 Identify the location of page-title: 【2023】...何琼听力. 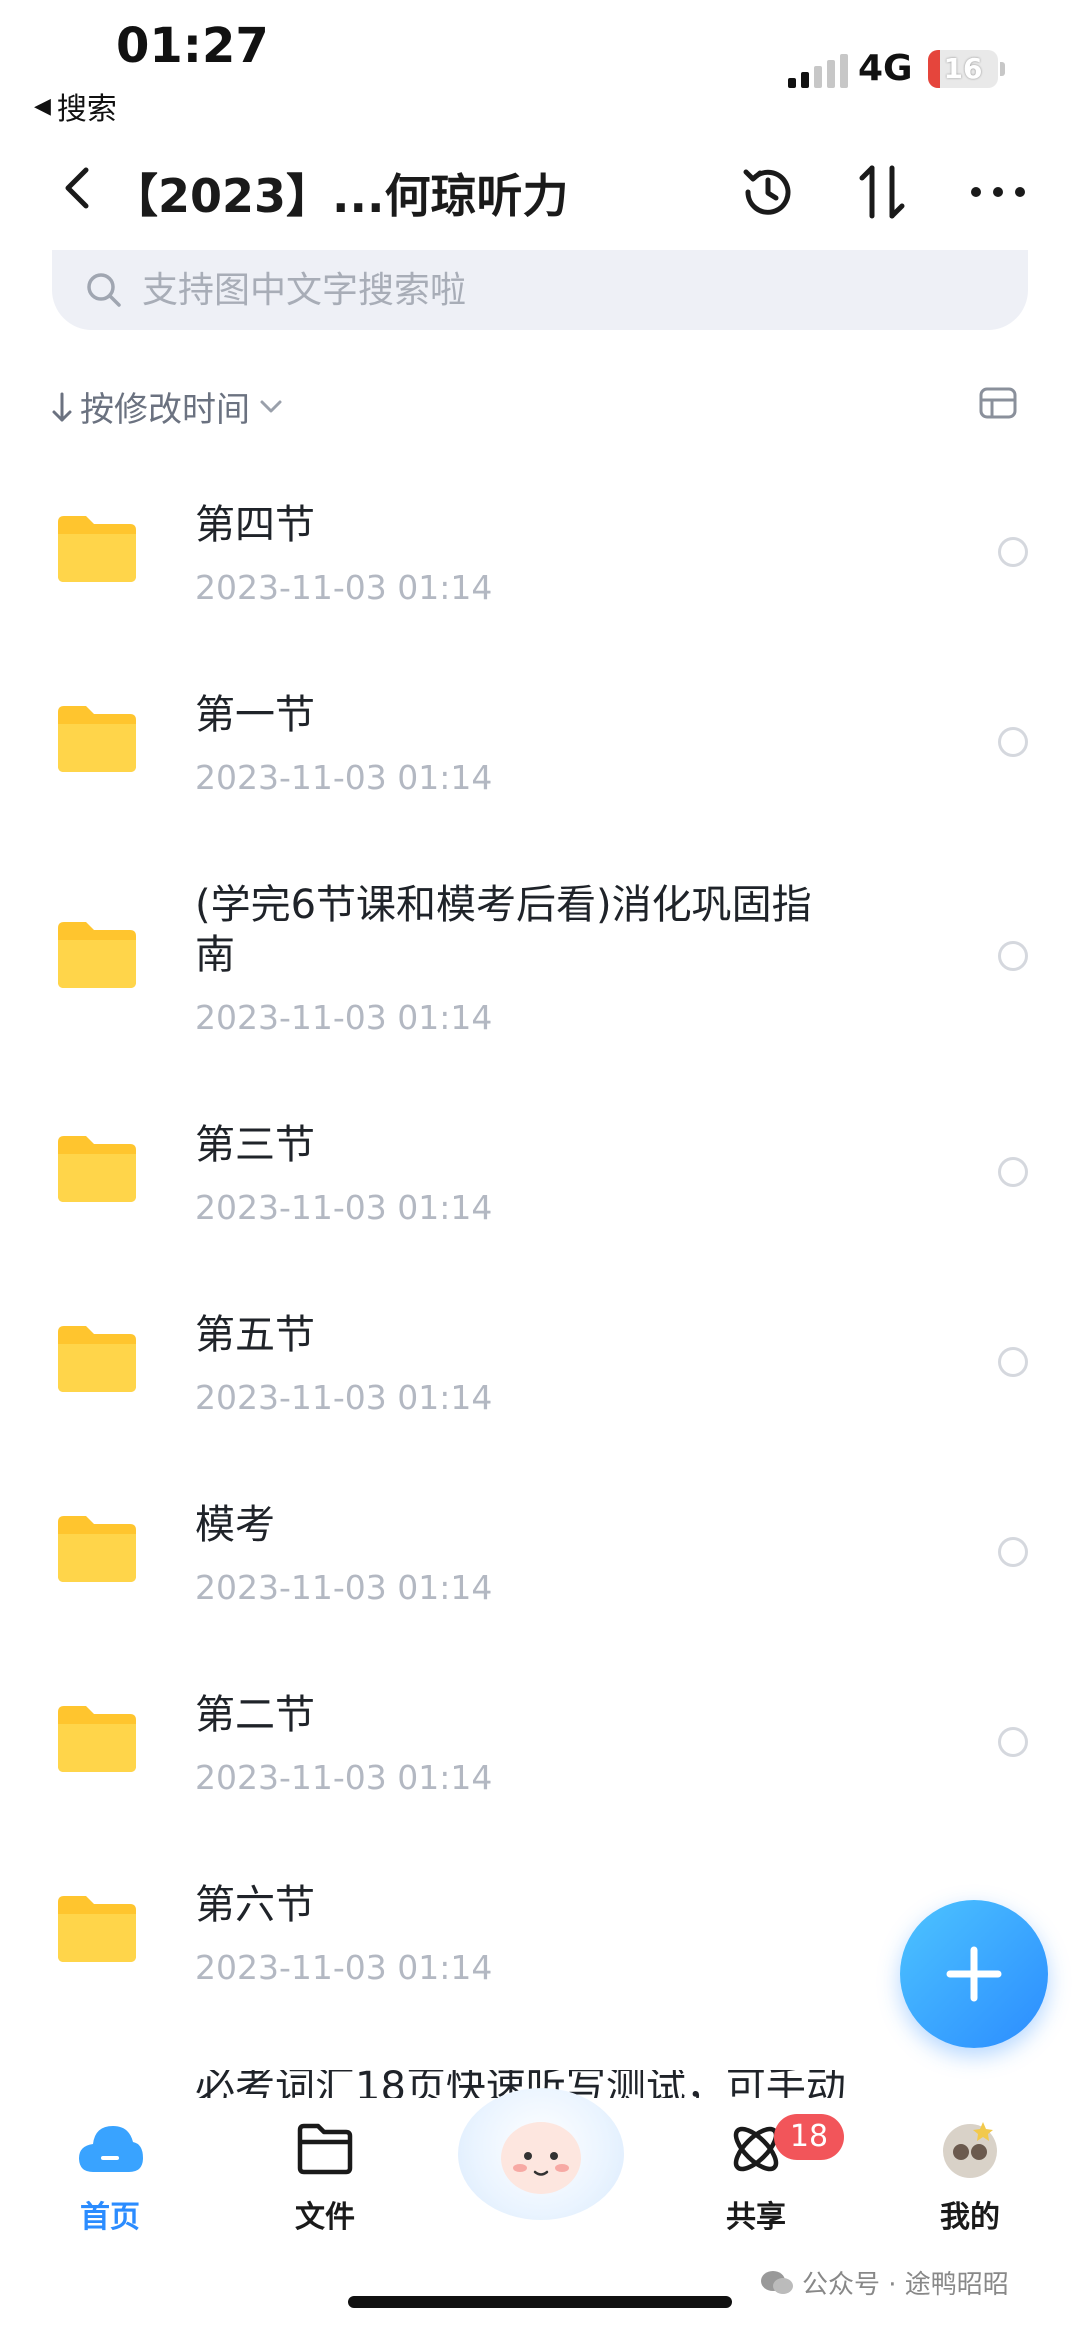
(340, 196).